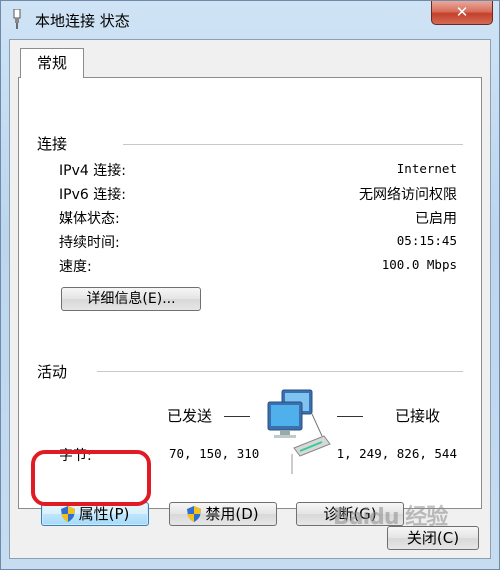 This screenshot has height=570, width=500. What do you see at coordinates (390, 517) in the screenshot?
I see `watermark: Baidu 经验` at bounding box center [390, 517].